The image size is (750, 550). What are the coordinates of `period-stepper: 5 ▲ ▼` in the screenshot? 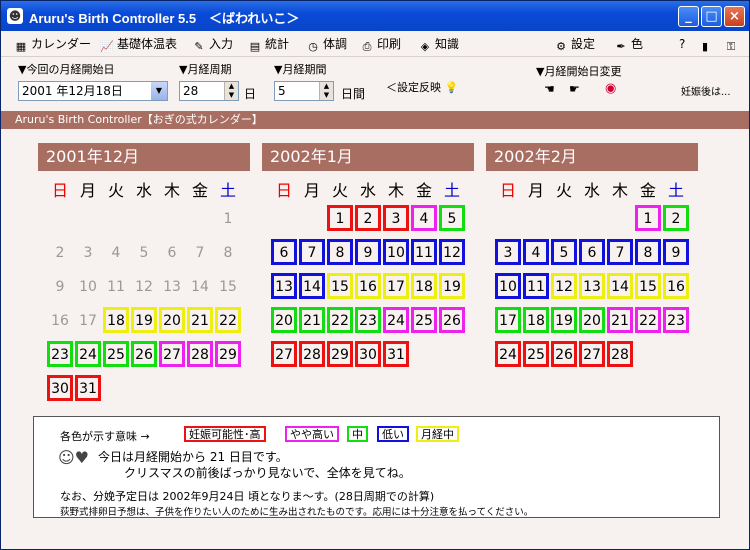 It's located at (304, 91).